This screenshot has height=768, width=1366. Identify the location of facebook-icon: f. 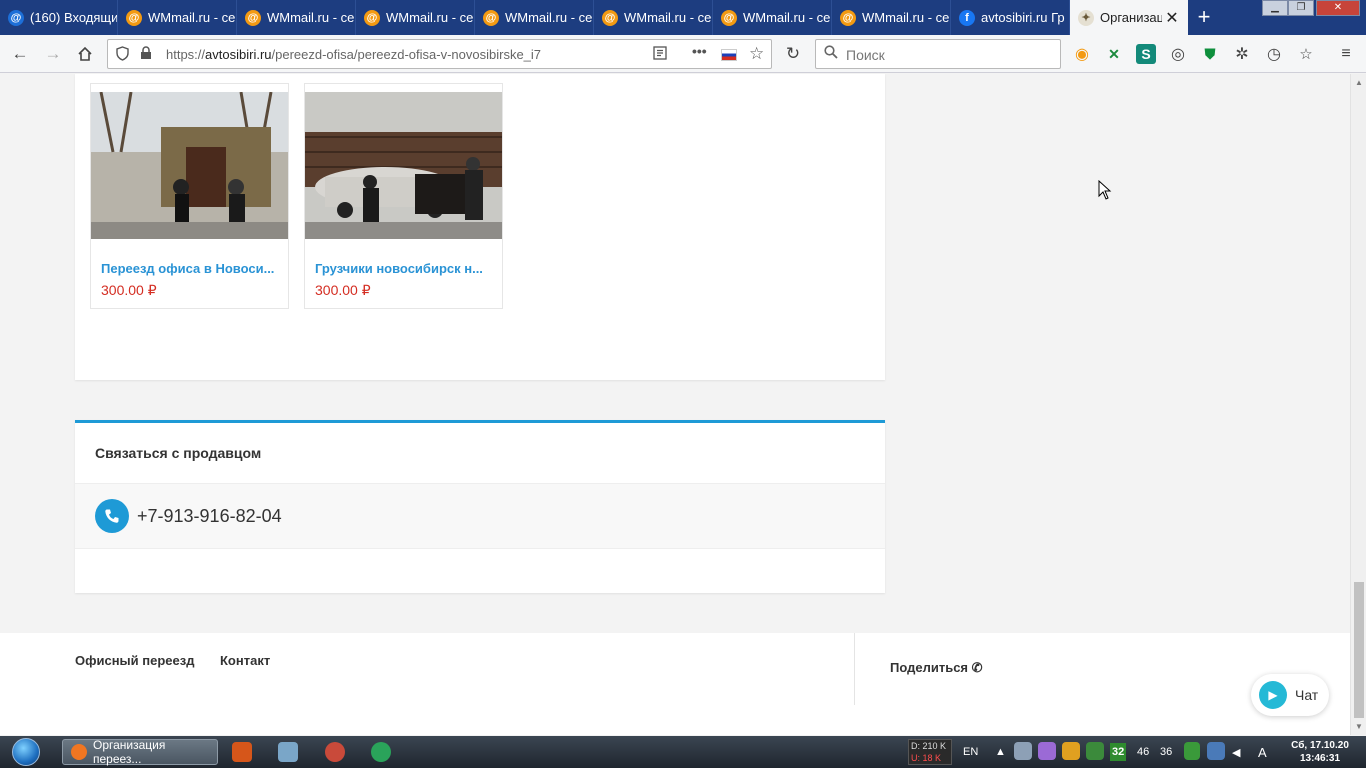
(967, 17).